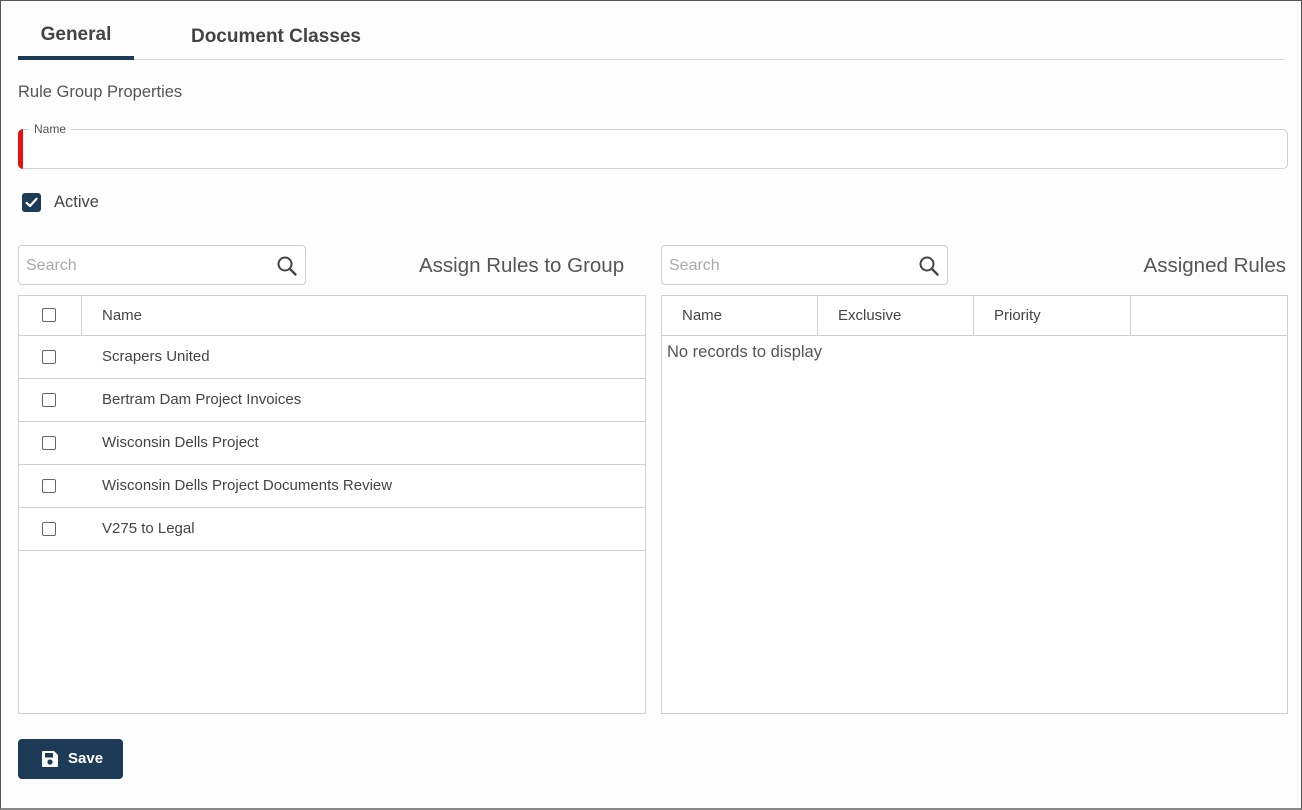  I want to click on column-header-priority: Priority, so click(1052, 315).